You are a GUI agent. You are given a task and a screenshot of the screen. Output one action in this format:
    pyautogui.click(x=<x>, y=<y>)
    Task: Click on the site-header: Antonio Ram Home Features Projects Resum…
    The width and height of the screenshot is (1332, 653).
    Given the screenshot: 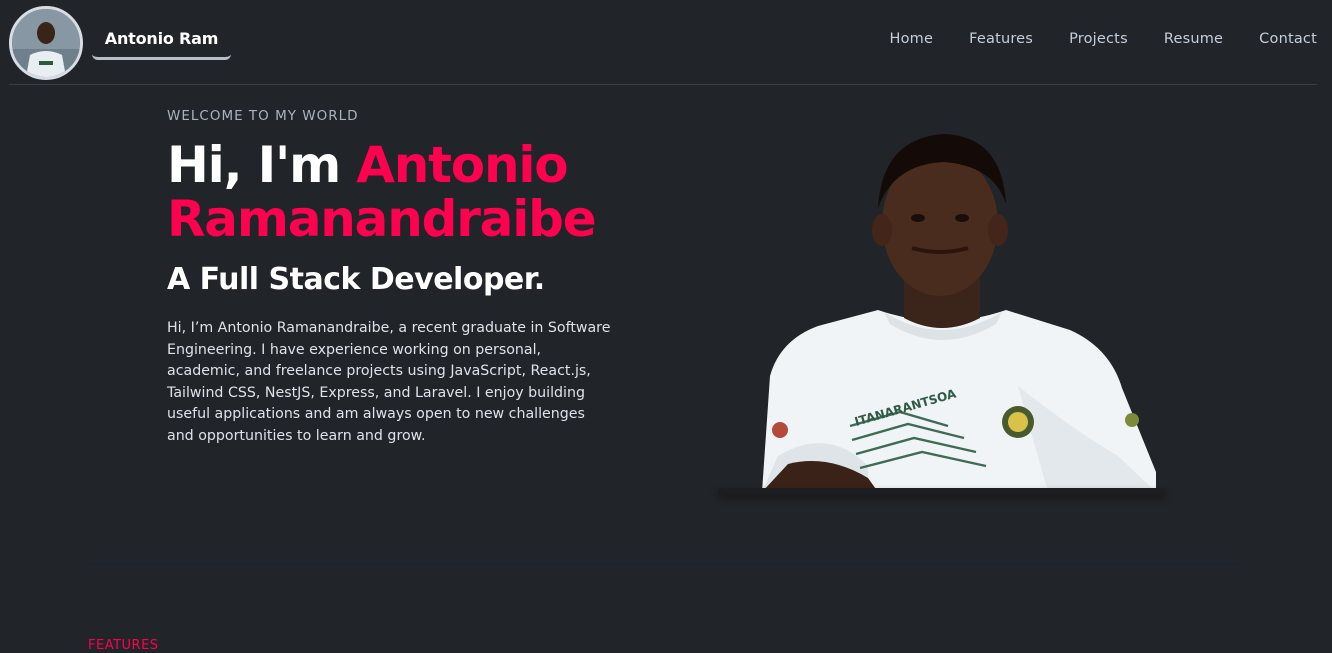 What is the action you would take?
    pyautogui.click(x=663, y=42)
    